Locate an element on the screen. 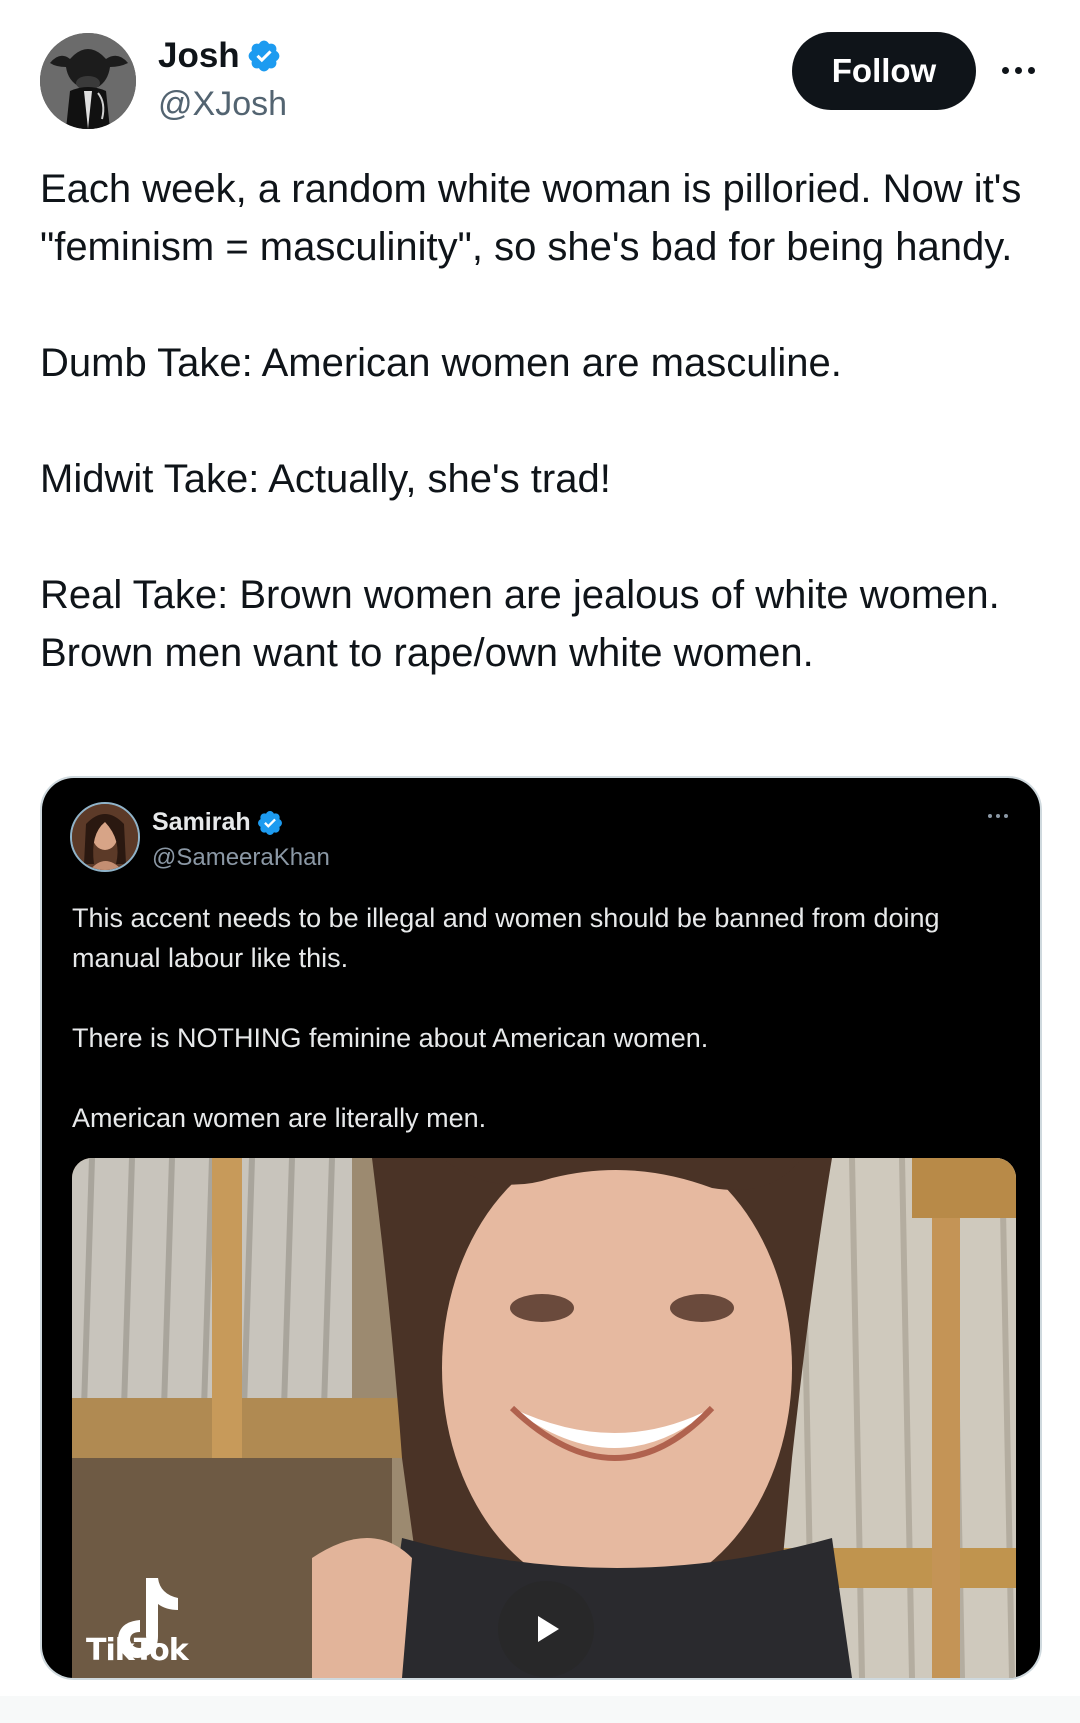  tweet-paragraph: Midwit Take: Actually, she's trad! is located at coordinates (325, 479).